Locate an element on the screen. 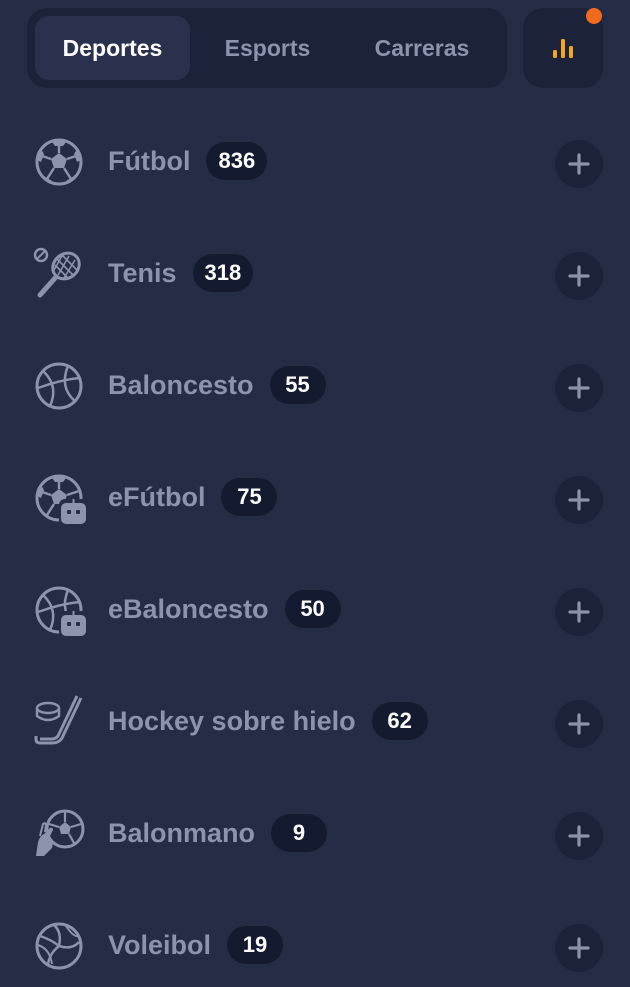 This screenshot has height=987, width=630. event-count-badge: 75 is located at coordinates (249, 497).